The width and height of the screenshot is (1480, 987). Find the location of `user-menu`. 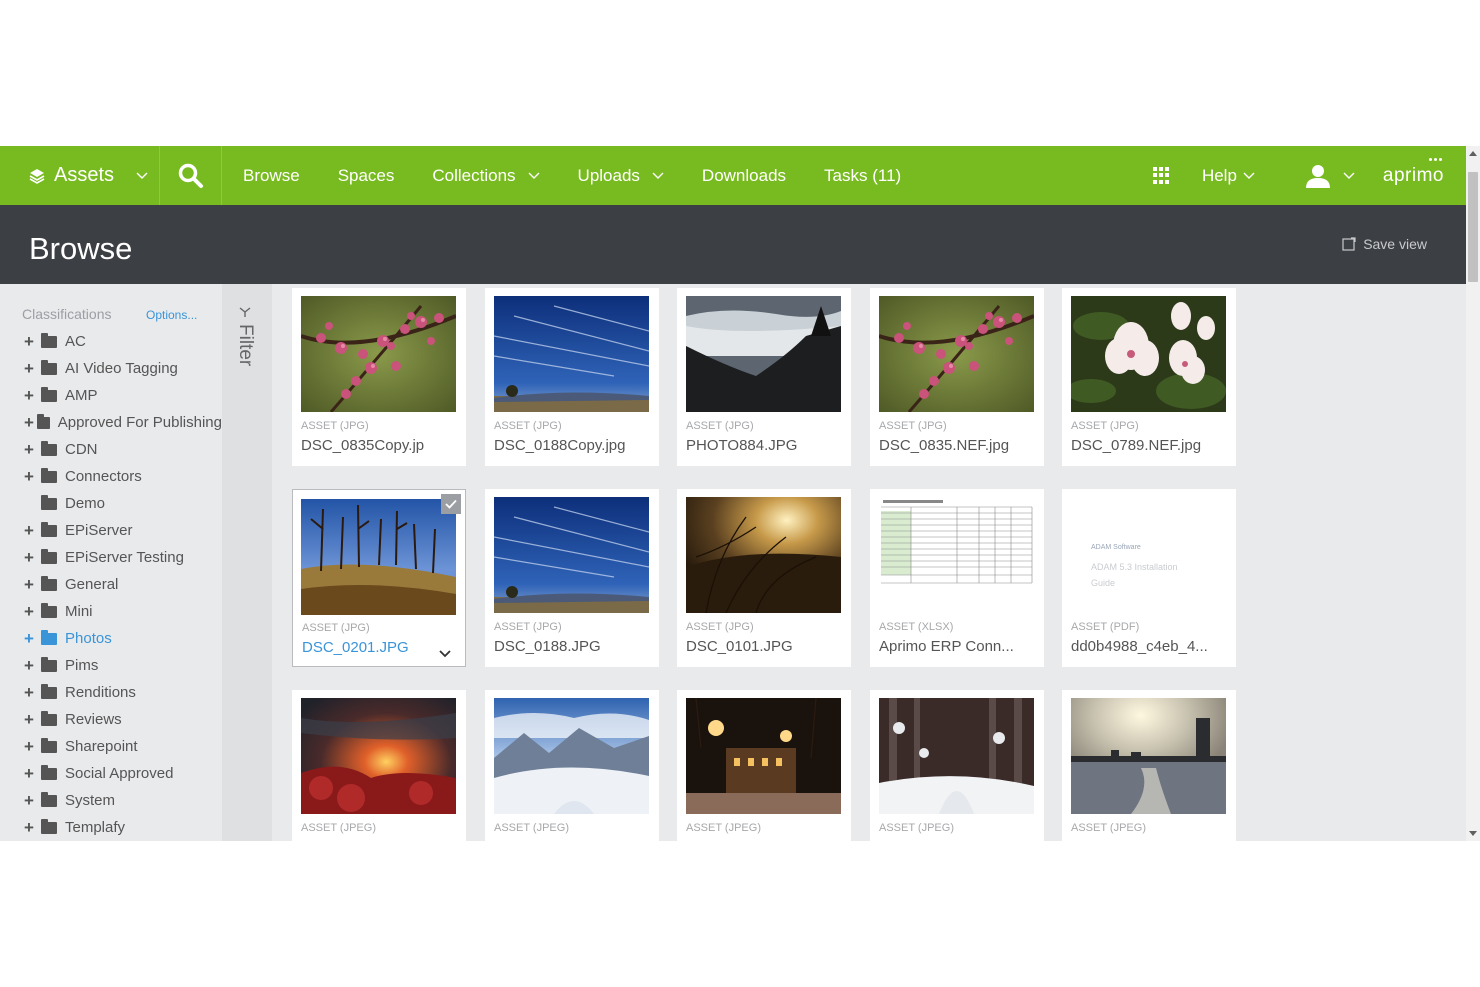

user-menu is located at coordinates (1330, 176).